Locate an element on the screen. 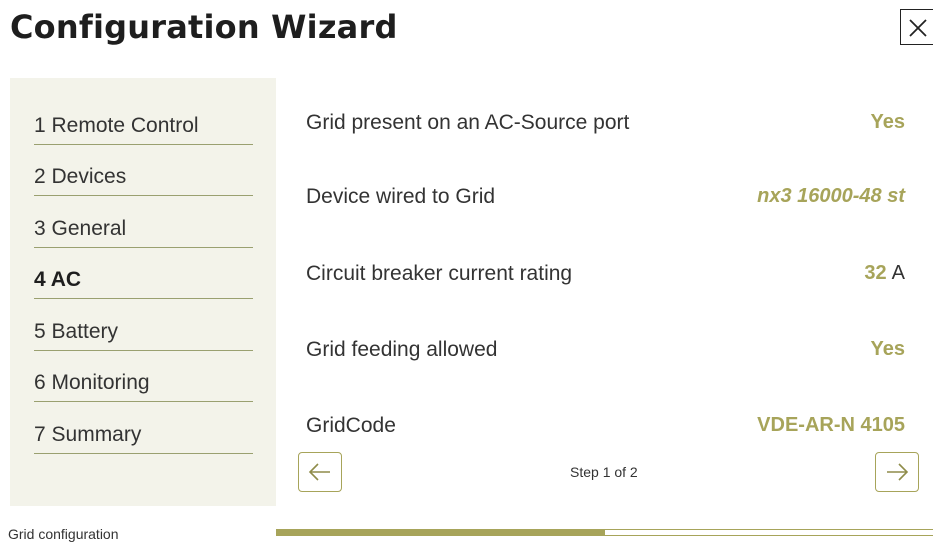 This screenshot has height=544, width=933. arrow-right-icon is located at coordinates (898, 472).